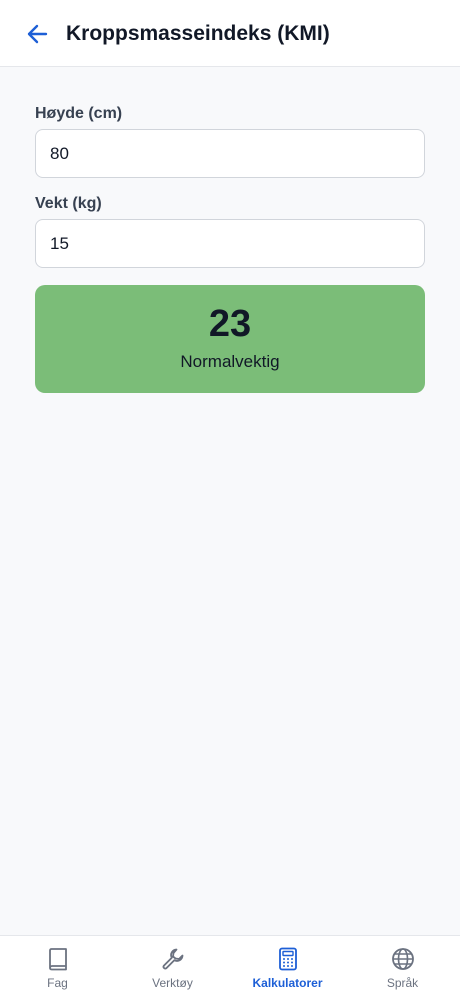 This screenshot has height=999, width=460. What do you see at coordinates (230, 153) in the screenshot?
I see `height-input` at bounding box center [230, 153].